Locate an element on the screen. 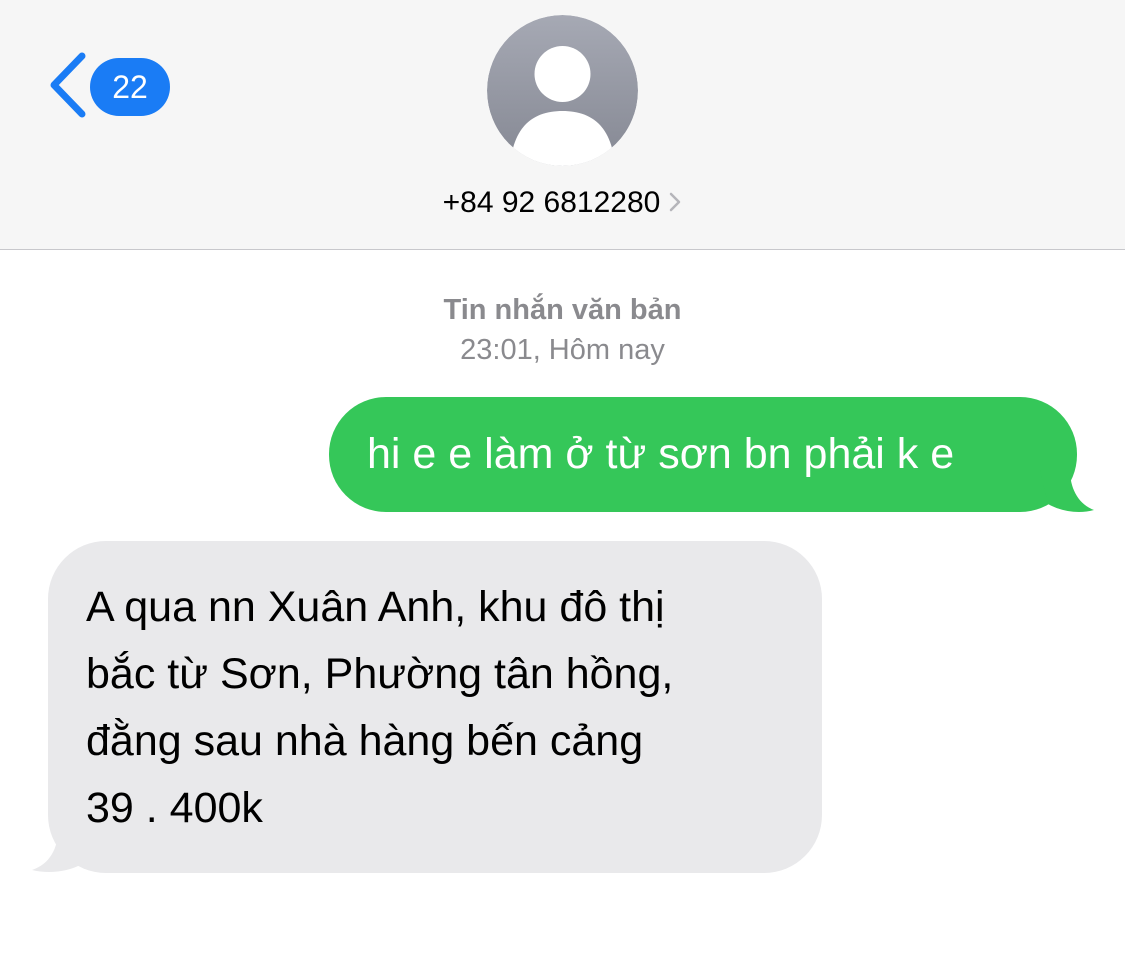  unread-count-badge: 22 is located at coordinates (130, 87).